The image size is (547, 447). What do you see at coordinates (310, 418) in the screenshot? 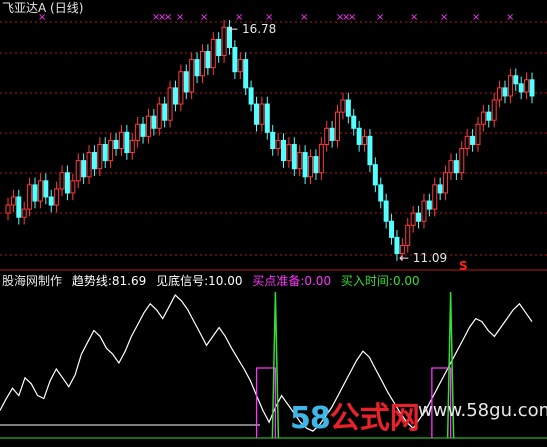
I see `watermark-num: 58` at bounding box center [310, 418].